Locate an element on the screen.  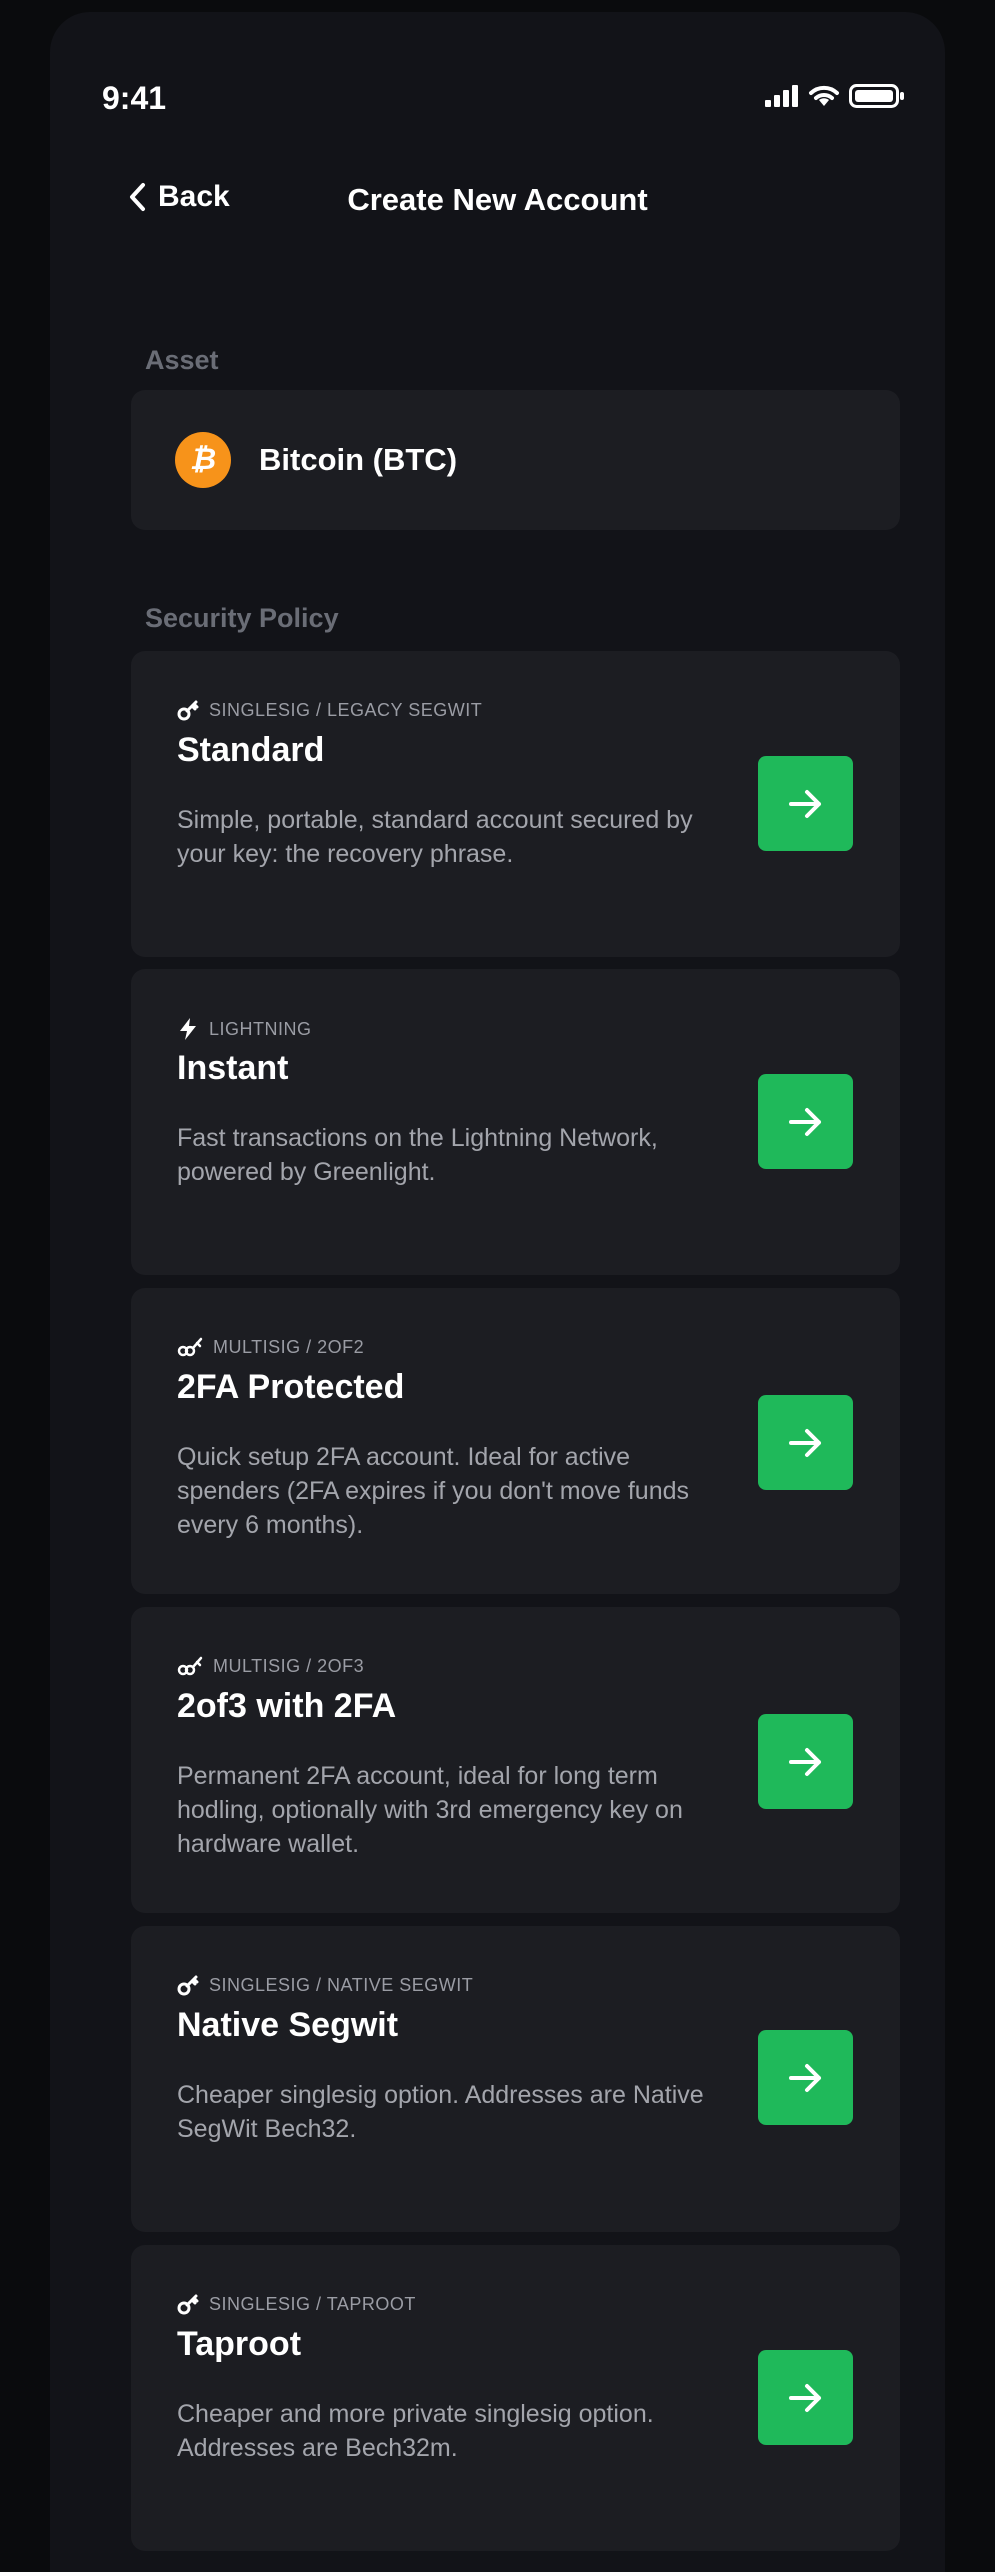
status-time: 9:41 is located at coordinates (134, 98).